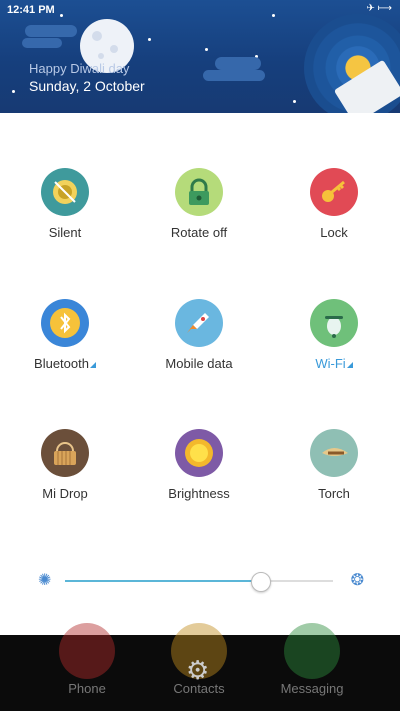 This screenshot has height=711, width=400. Describe the element at coordinates (87, 688) in the screenshot. I see `dock-label: Phone` at that location.